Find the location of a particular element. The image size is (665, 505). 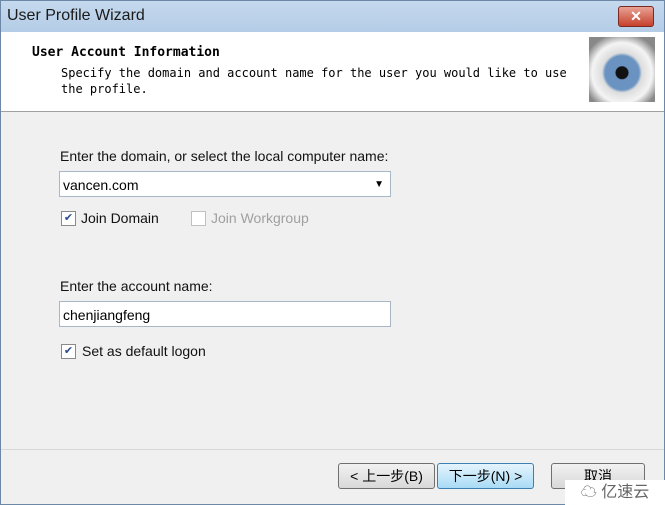

watermark-text: 亿速云 is located at coordinates (625, 492).